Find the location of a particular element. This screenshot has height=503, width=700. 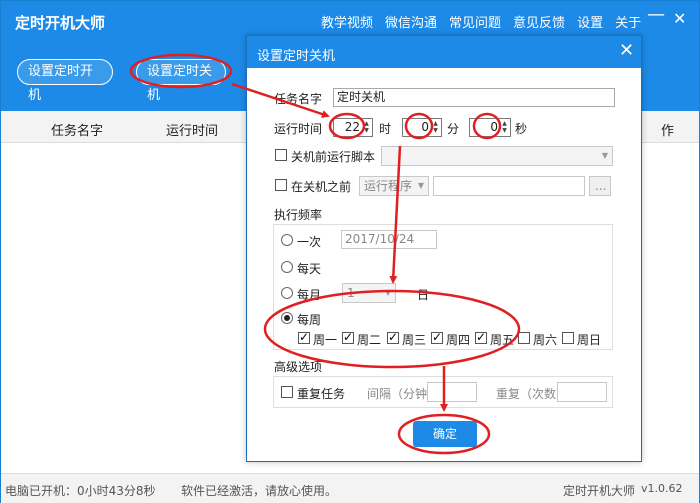

weekday-label-sun: 周日 is located at coordinates (589, 340).